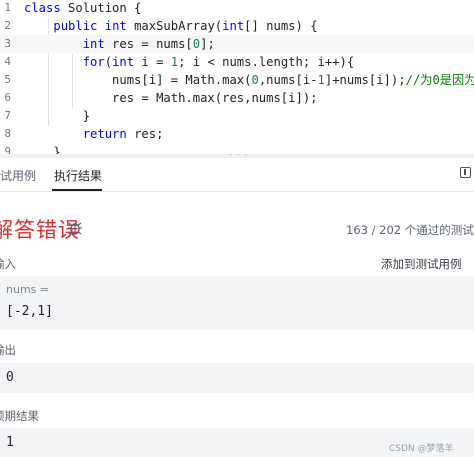  I want to click on code-token: [] nums) {, so click(281, 26).